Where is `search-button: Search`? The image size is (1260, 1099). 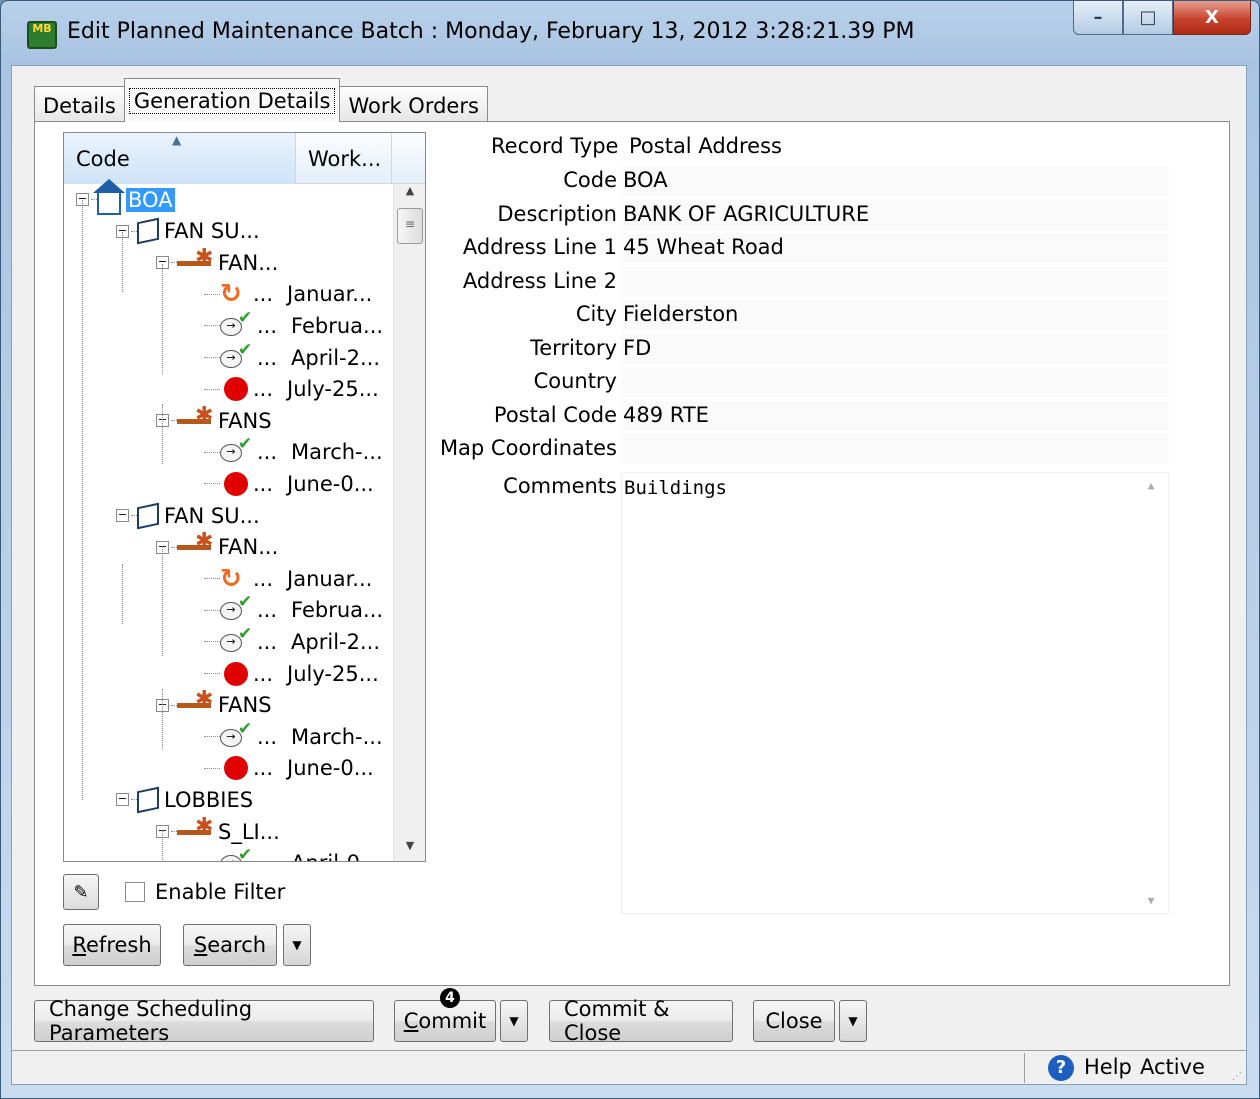 search-button: Search is located at coordinates (230, 945).